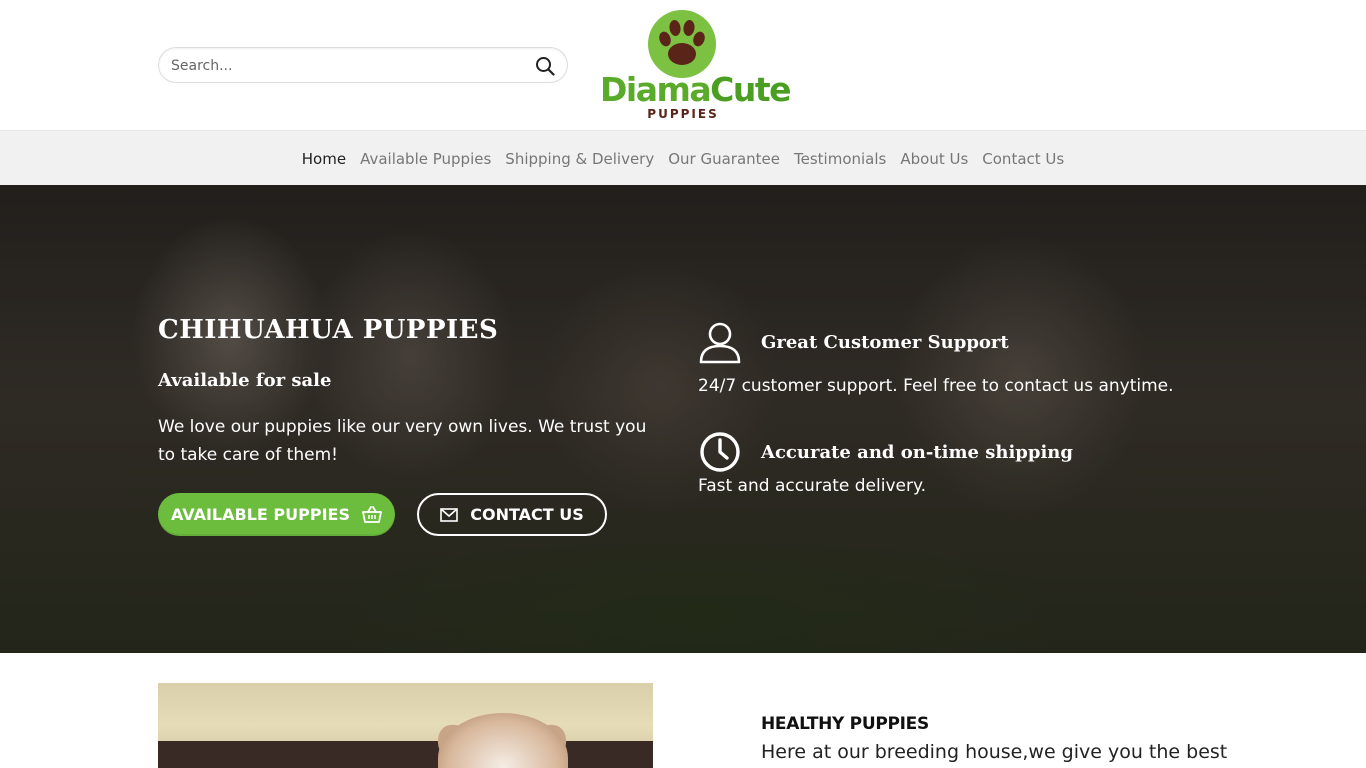  I want to click on basket-icon, so click(372, 514).